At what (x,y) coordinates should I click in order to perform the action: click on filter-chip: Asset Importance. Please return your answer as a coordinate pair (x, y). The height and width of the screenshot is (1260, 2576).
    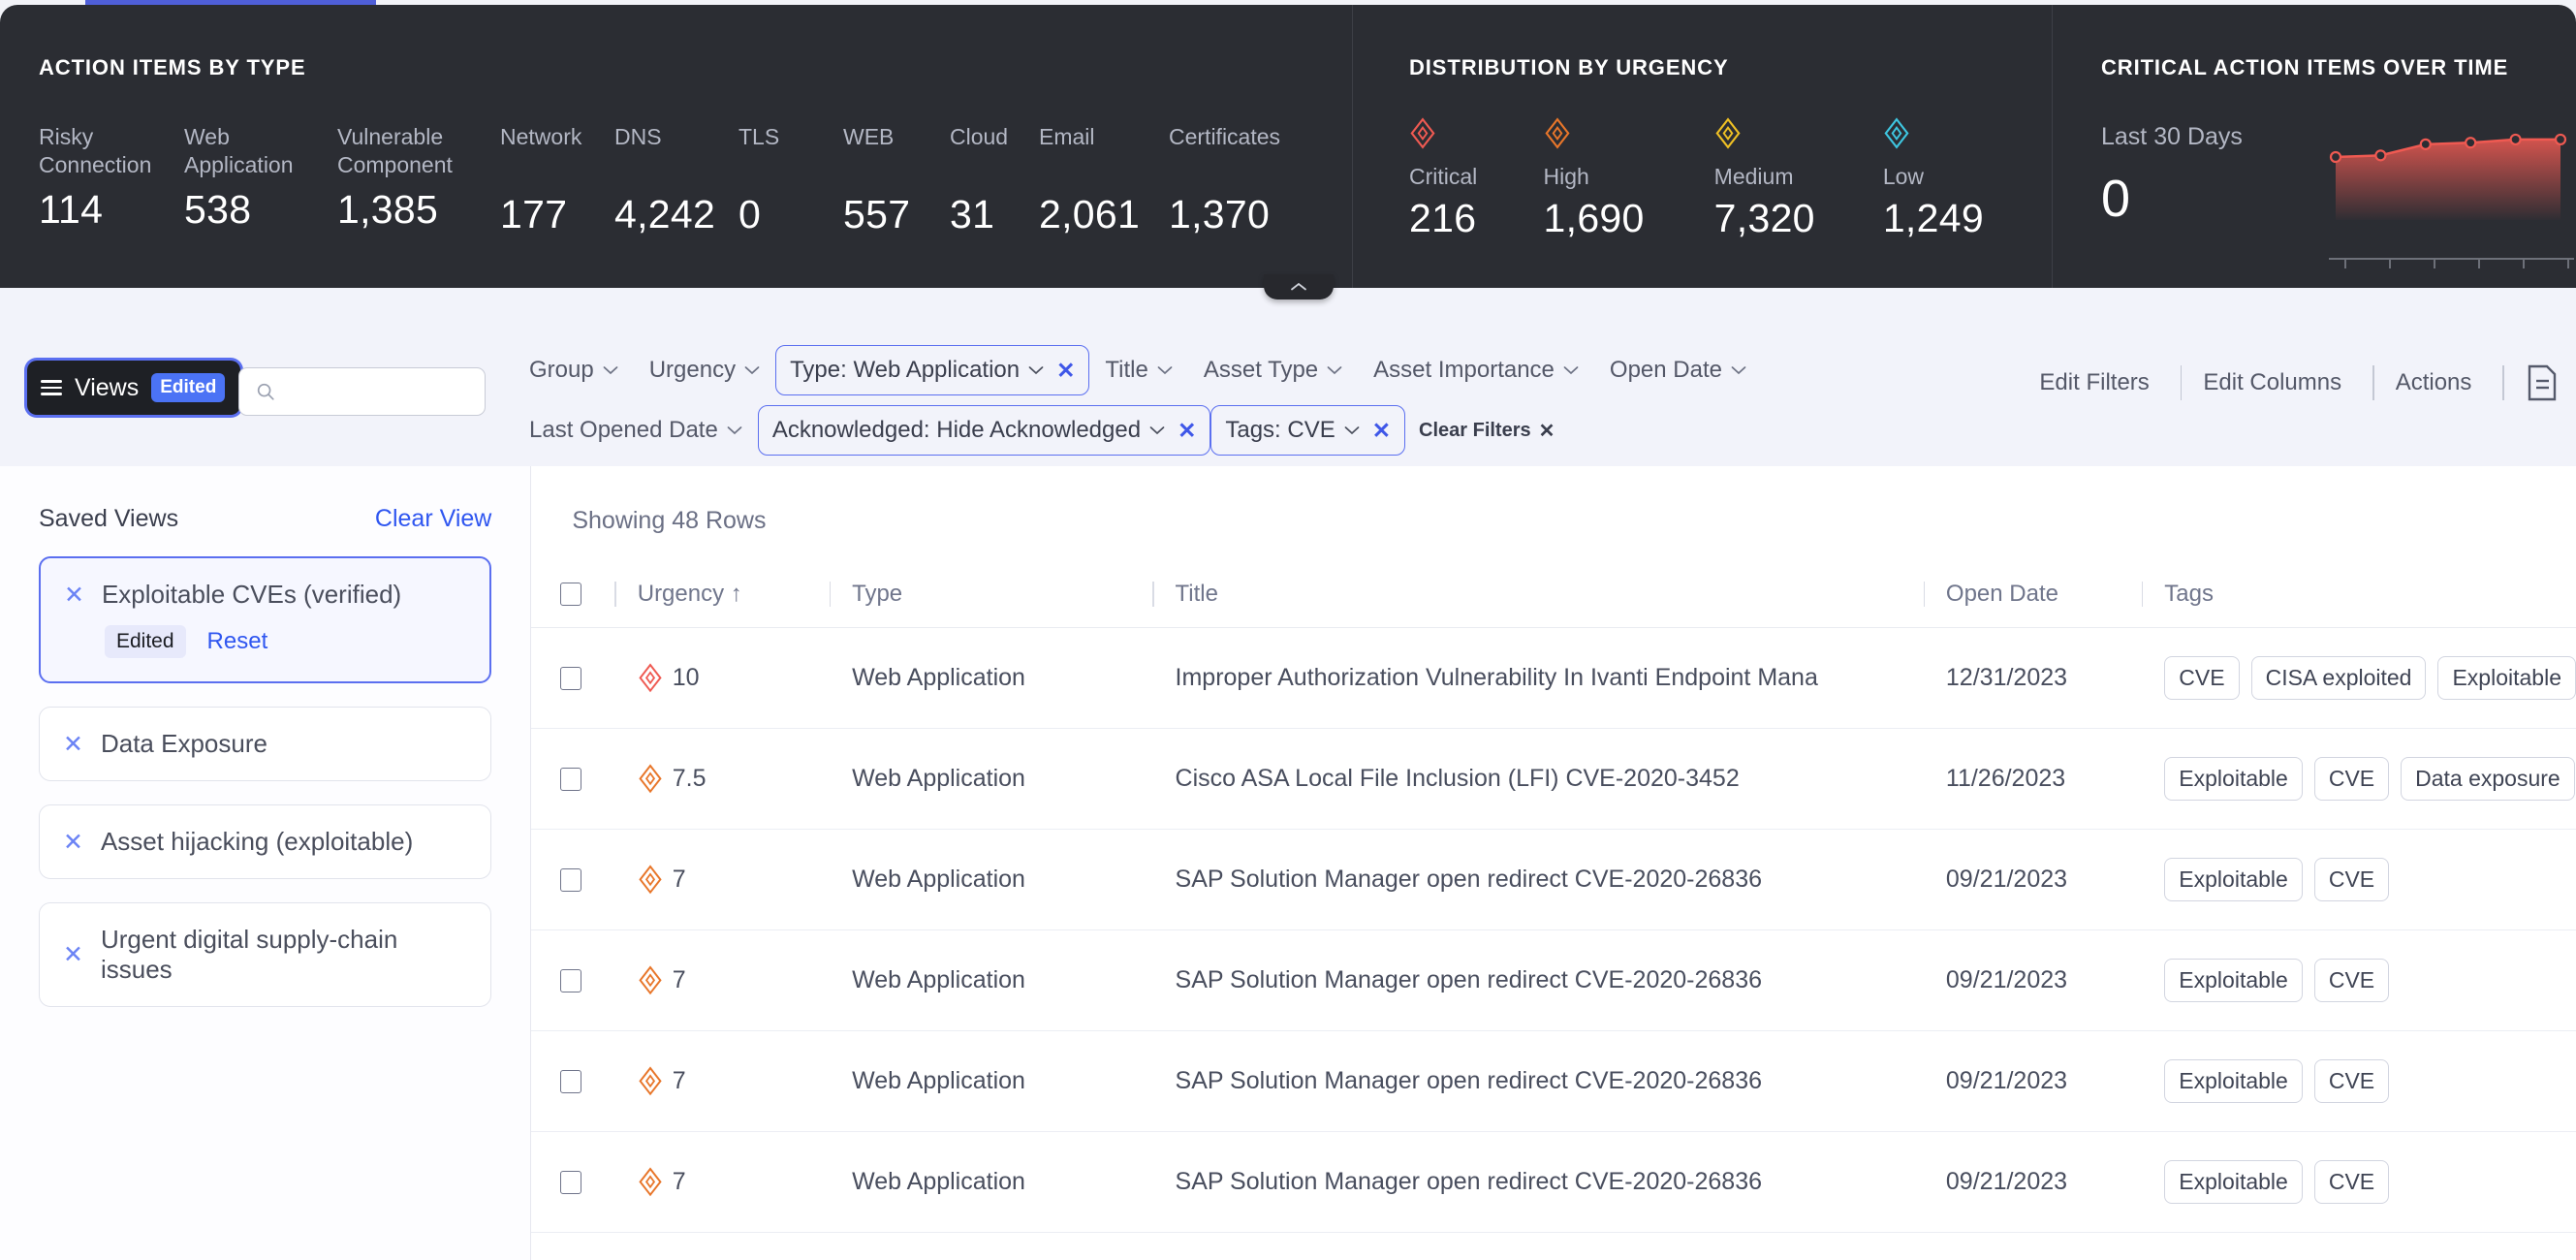
    Looking at the image, I should click on (1476, 371).